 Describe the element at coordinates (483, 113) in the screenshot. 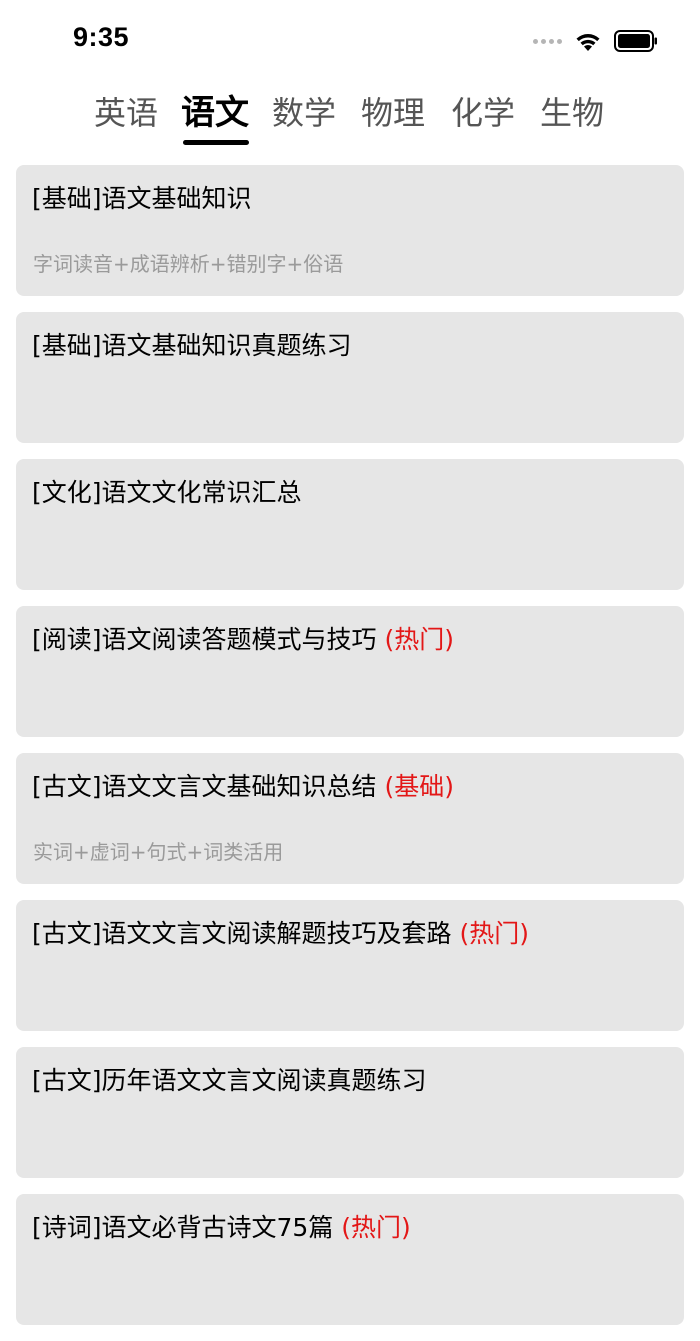

I see `tab-chemistry: 化学` at that location.